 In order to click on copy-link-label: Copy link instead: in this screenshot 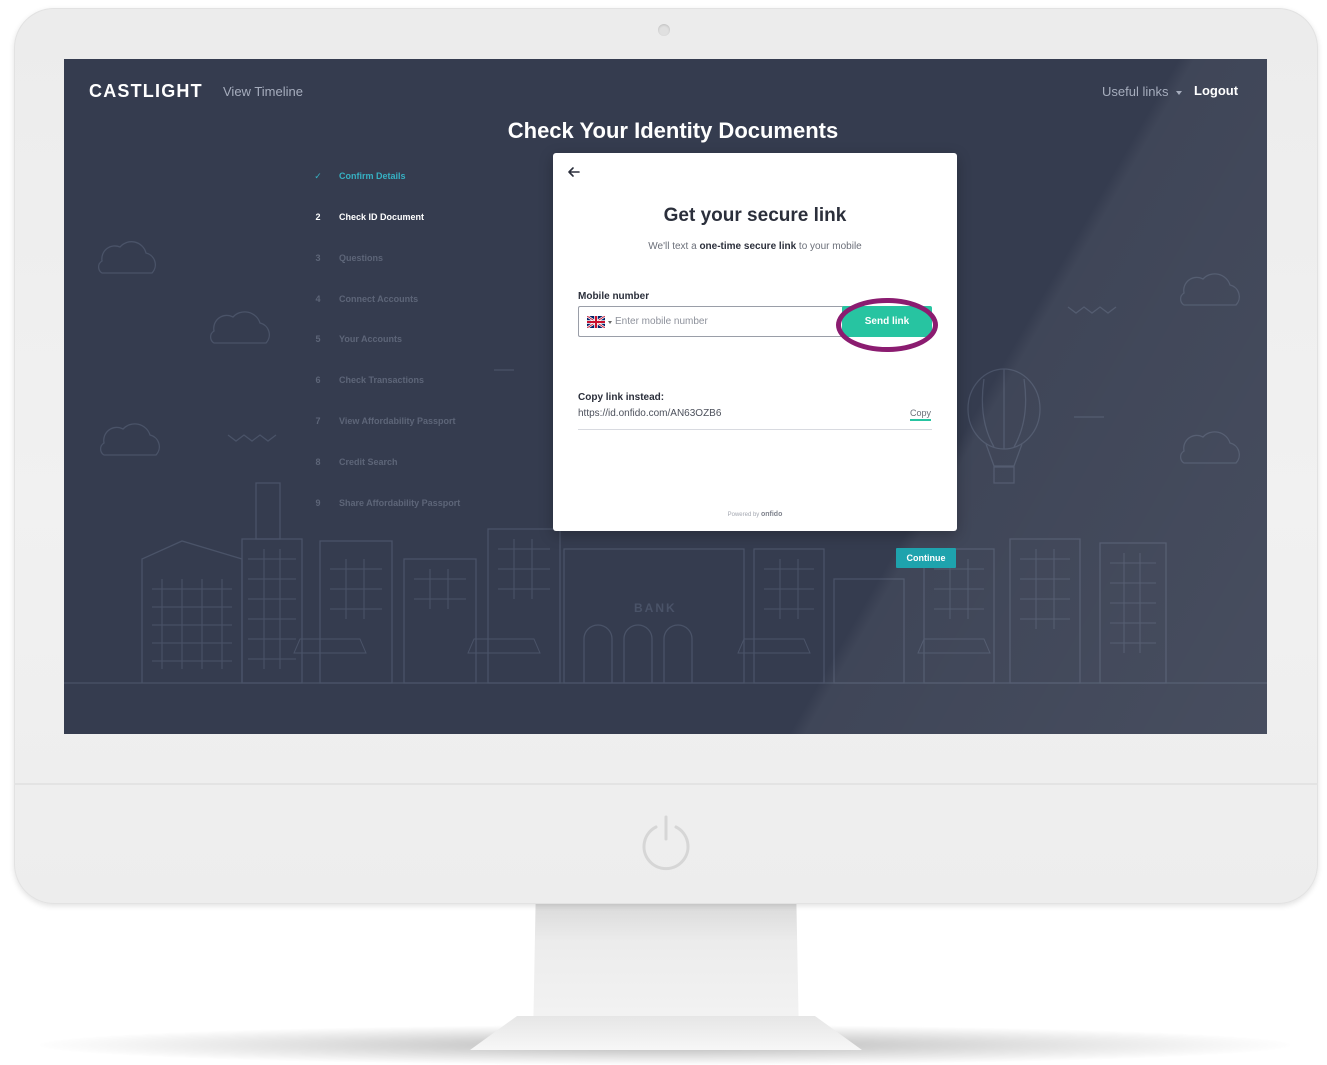, I will do `click(621, 397)`.